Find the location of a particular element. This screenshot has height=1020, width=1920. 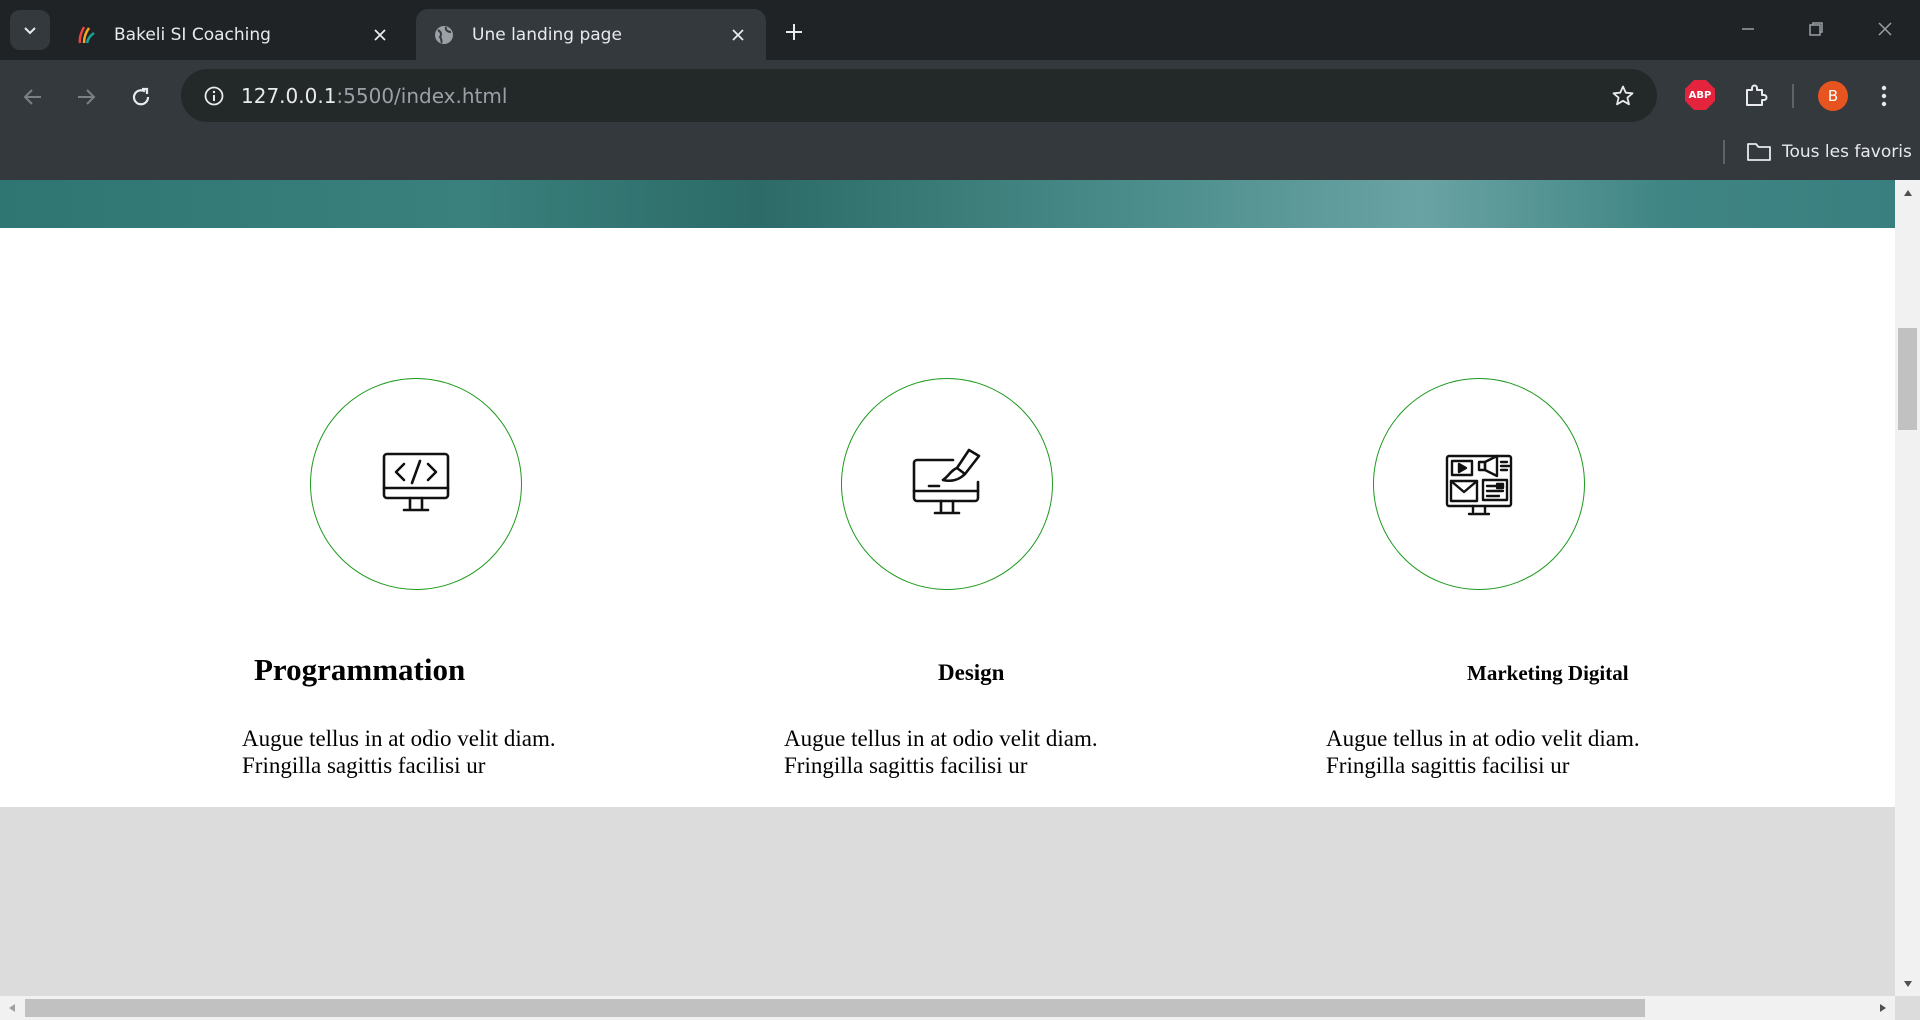

restore-icon is located at coordinates (1816, 29).